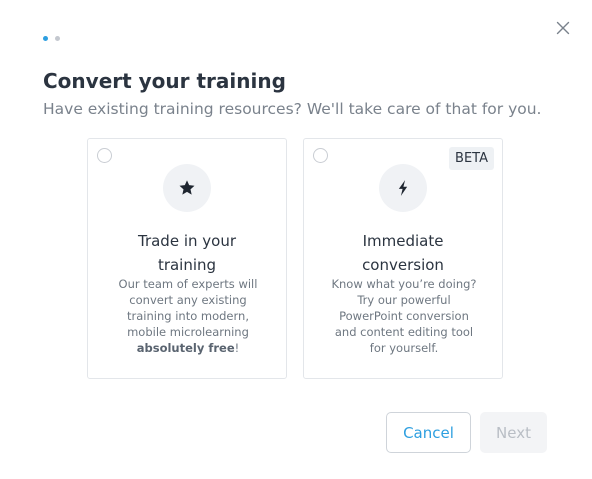 The image size is (592, 479). I want to click on star-icon, so click(187, 187).